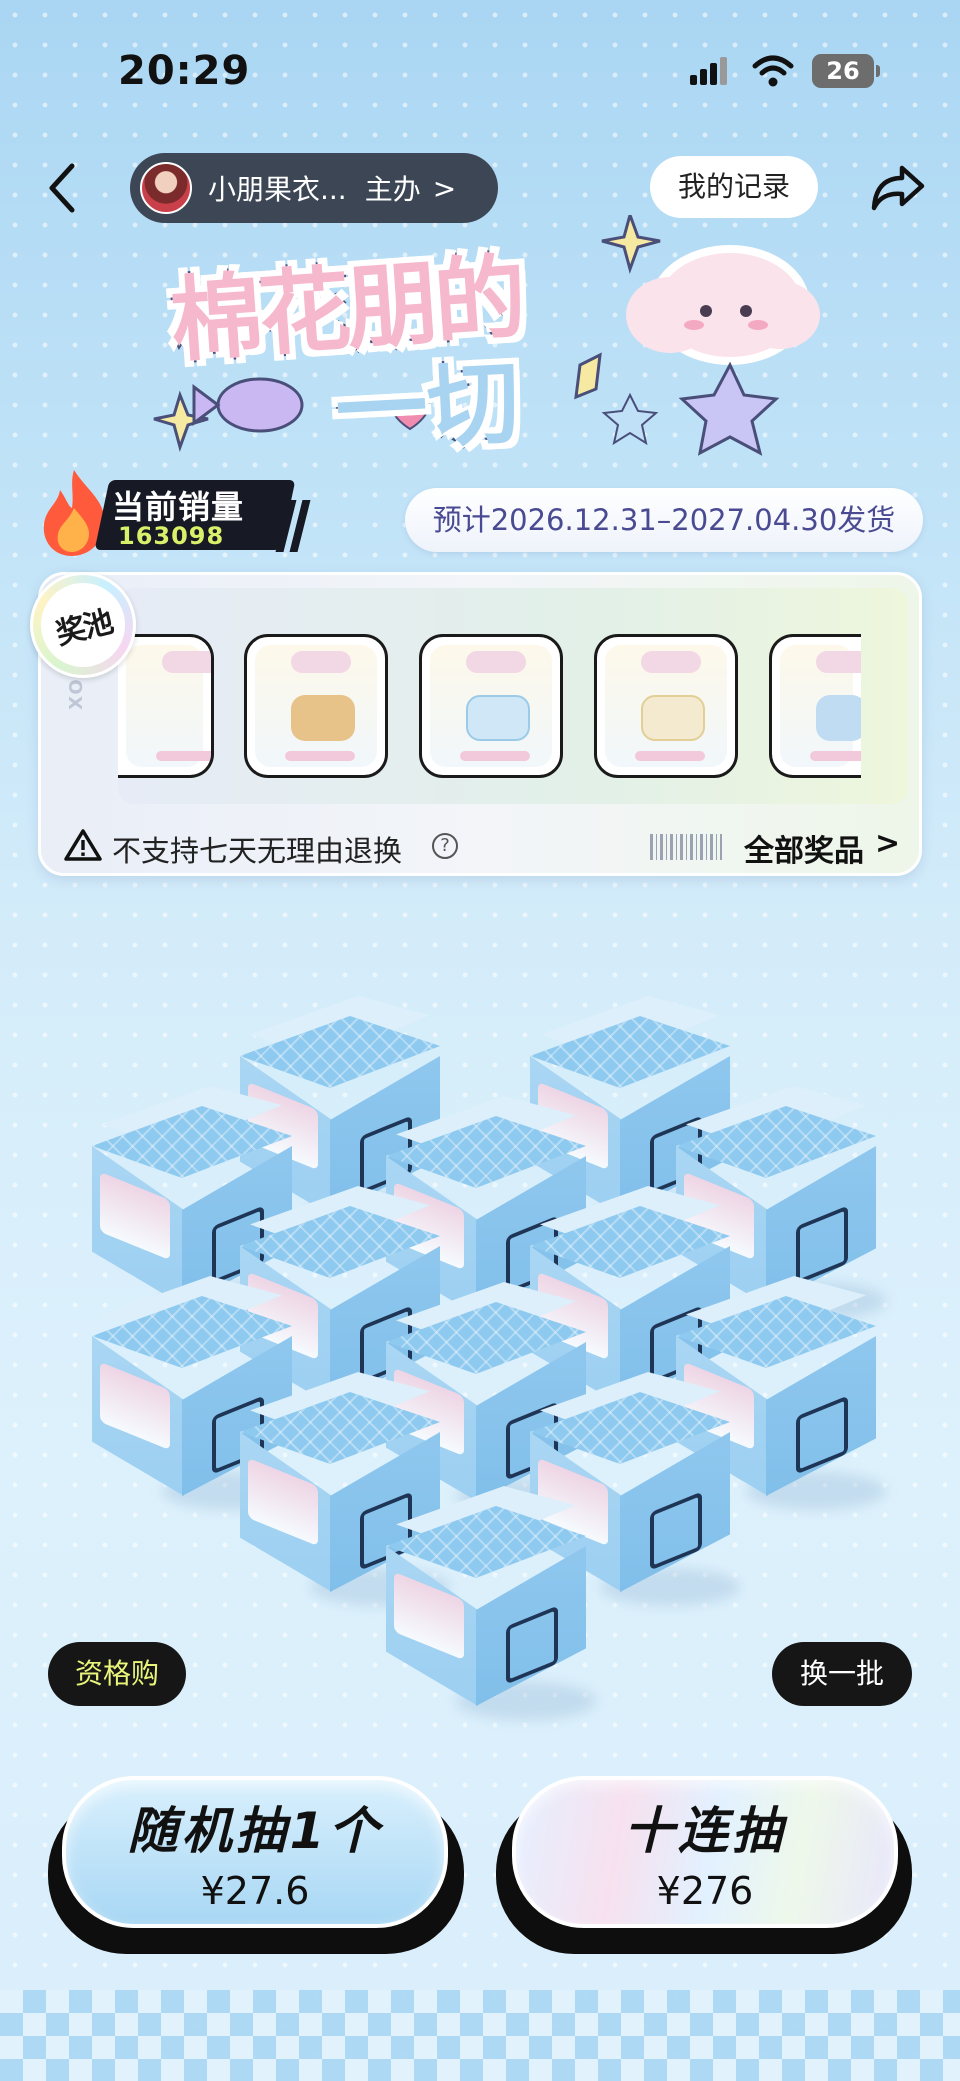 This screenshot has height=2081, width=960. I want to click on single-draw-button: 随机抽1个 ¥27.6, so click(255, 1852).